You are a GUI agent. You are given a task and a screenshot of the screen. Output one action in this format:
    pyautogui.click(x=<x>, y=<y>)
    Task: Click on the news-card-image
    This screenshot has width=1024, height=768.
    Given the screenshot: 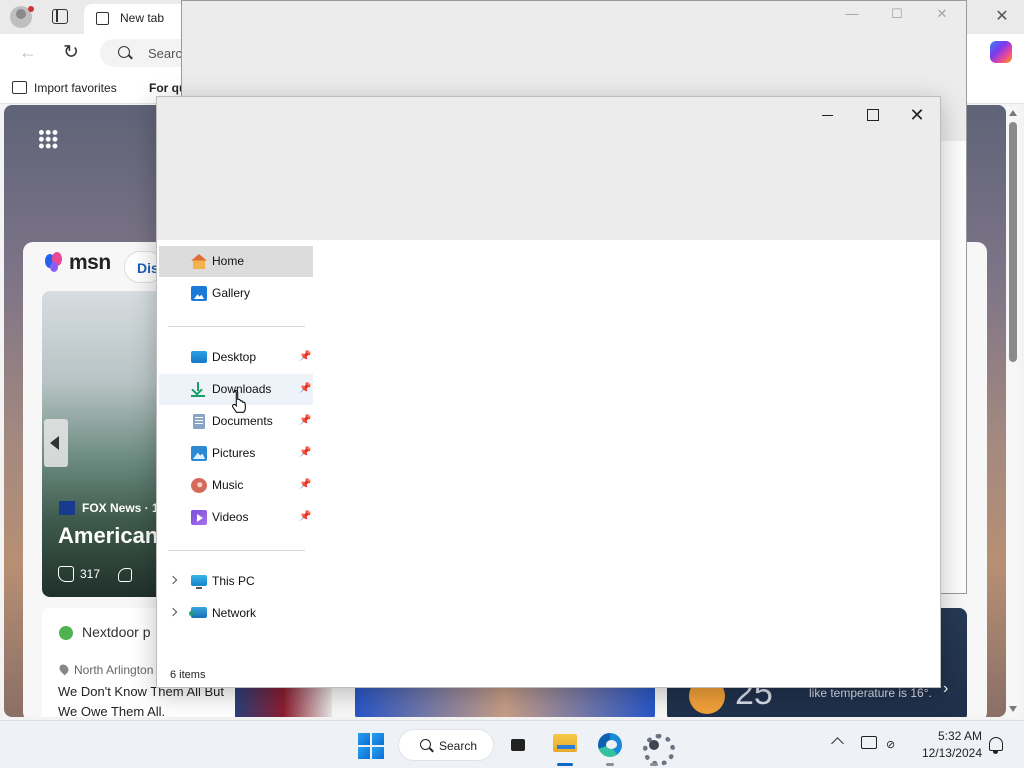 What is the action you would take?
    pyautogui.click(x=505, y=701)
    